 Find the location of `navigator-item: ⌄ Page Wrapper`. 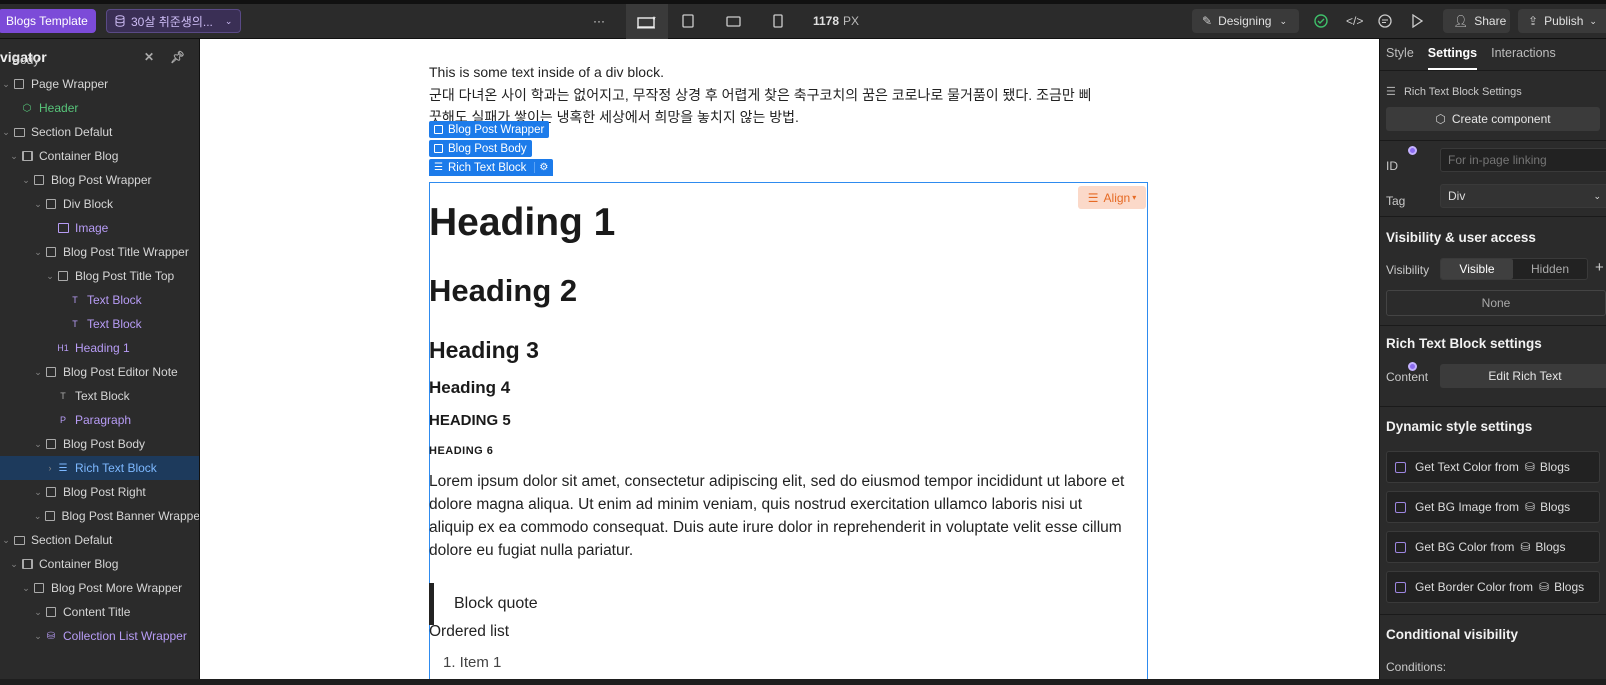

navigator-item: ⌄ Page Wrapper is located at coordinates (99, 84).